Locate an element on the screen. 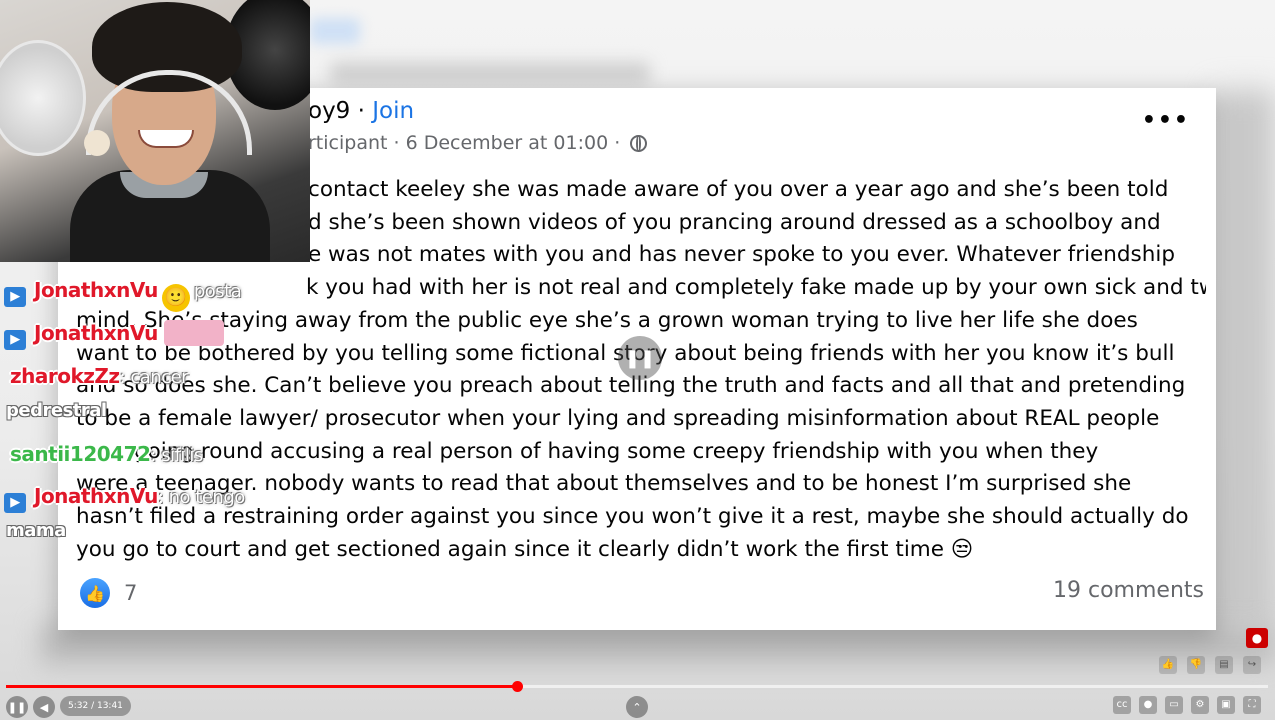  video-actions: 👍 👎 ▤ ↪ is located at coordinates (1210, 665).